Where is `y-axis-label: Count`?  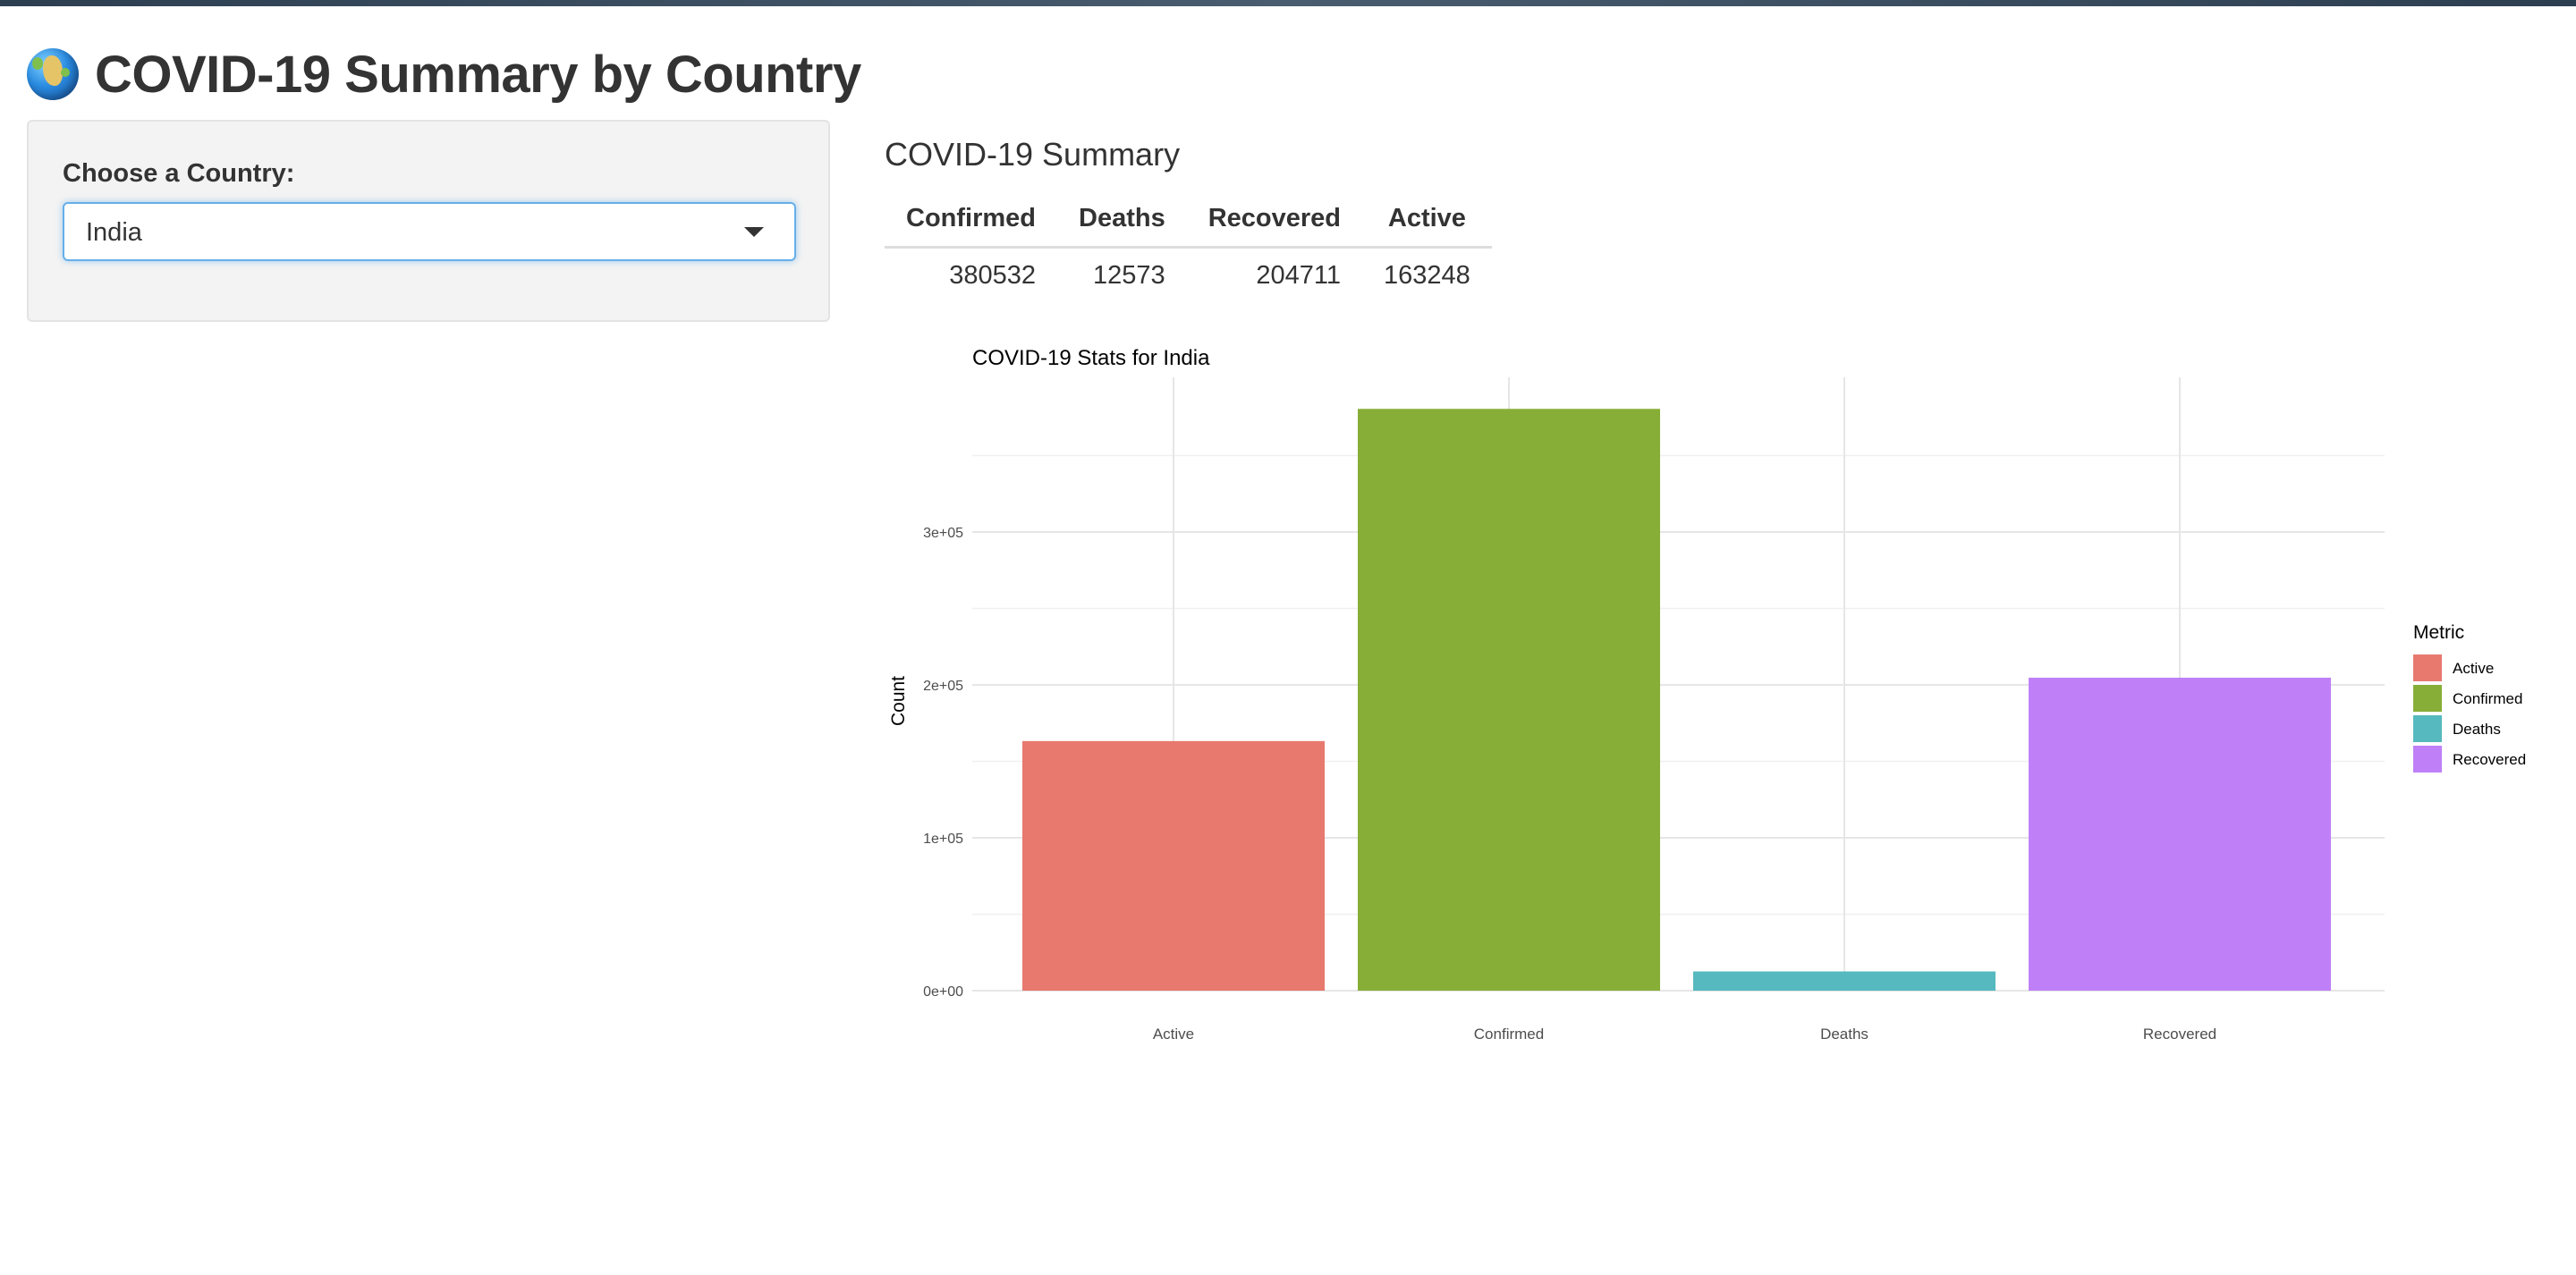
y-axis-label: Count is located at coordinates (898, 701).